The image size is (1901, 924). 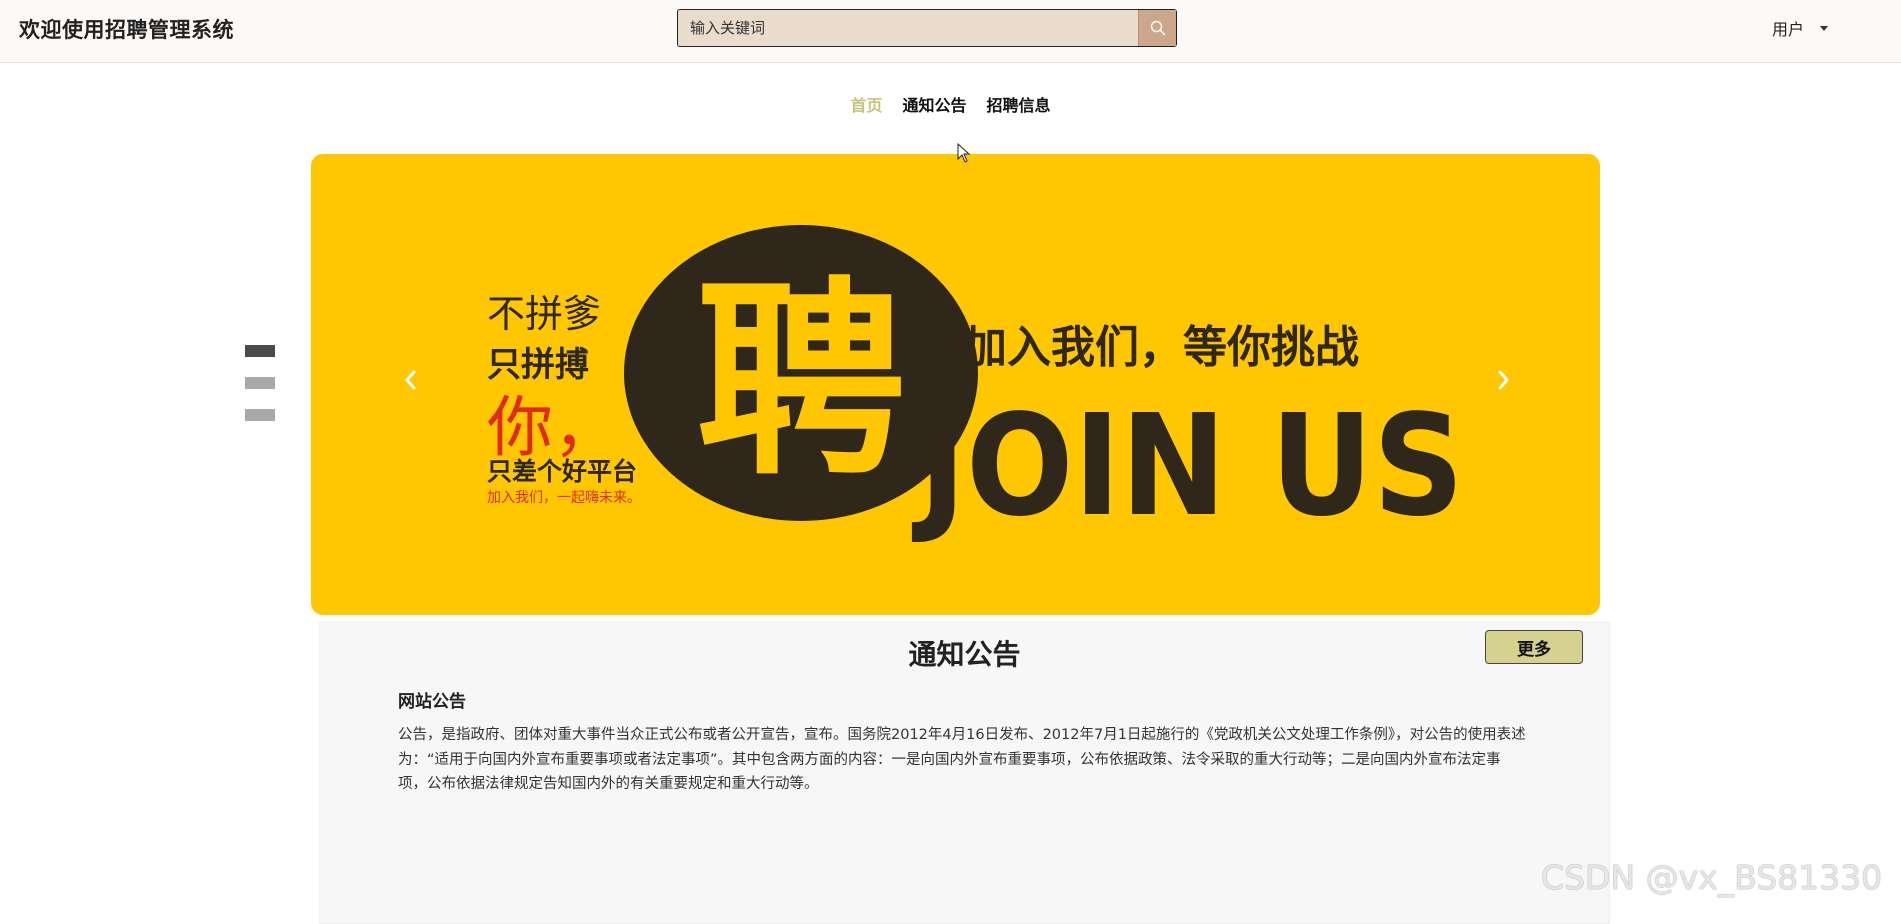 What do you see at coordinates (544, 314) in the screenshot?
I see `banner-line-1: 不拼爹` at bounding box center [544, 314].